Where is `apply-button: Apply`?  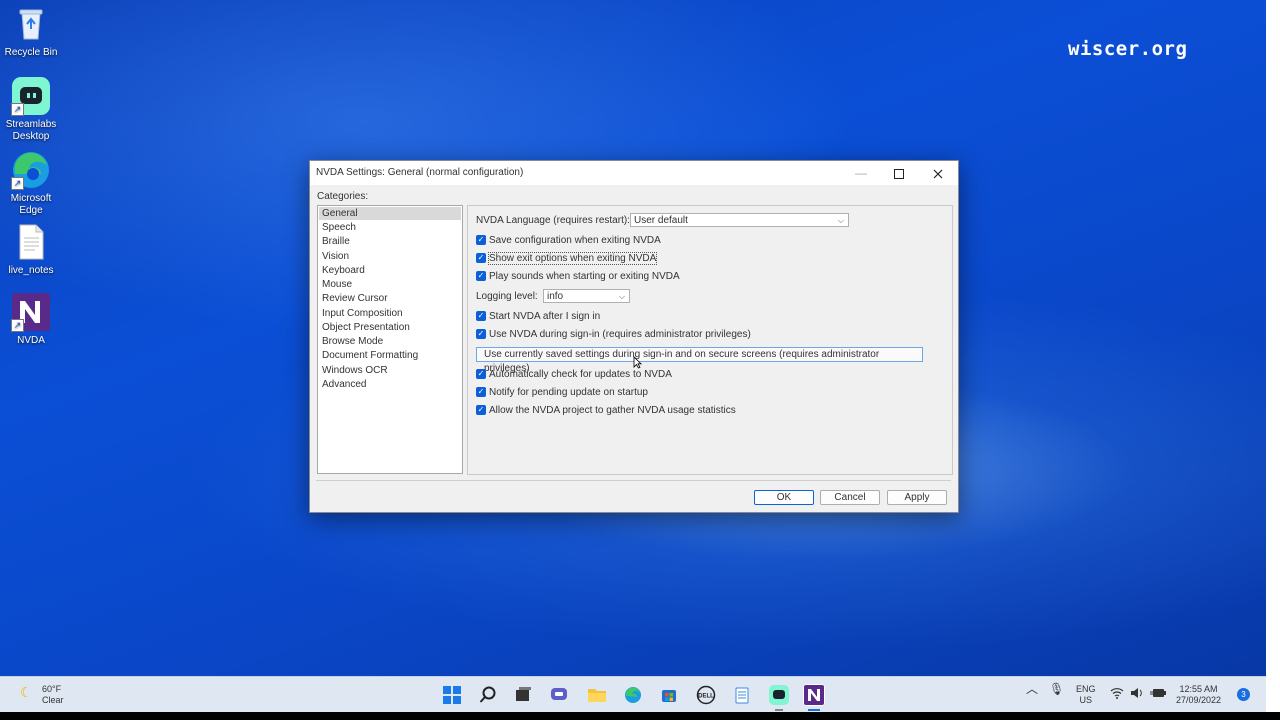
apply-button: Apply is located at coordinates (917, 497).